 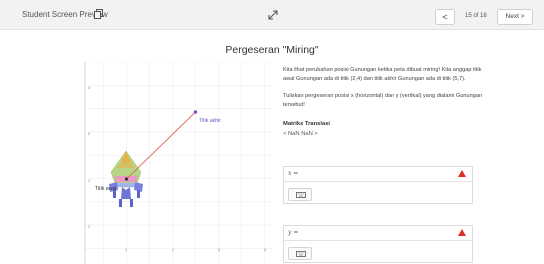 I want to click on x-tick-label: 6, so click(x=219, y=249).